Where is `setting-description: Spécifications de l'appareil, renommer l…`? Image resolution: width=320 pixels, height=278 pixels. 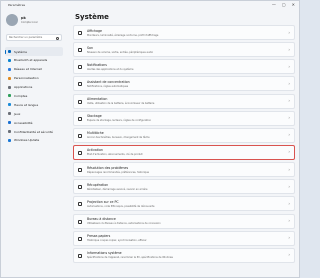
setting-description: Spécifications de l'appareil, renommer l… is located at coordinates (130, 258).